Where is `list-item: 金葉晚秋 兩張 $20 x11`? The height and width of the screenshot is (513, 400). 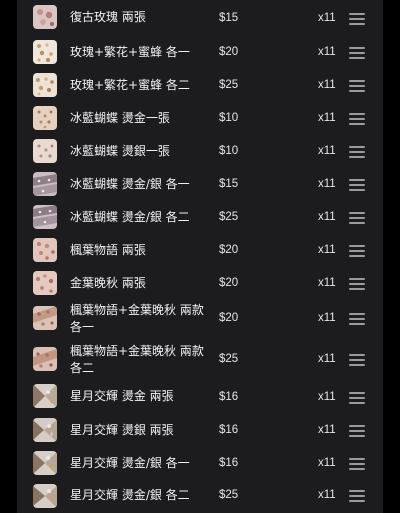 list-item: 金葉晚秋 兩張 $20 x11 is located at coordinates (200, 283).